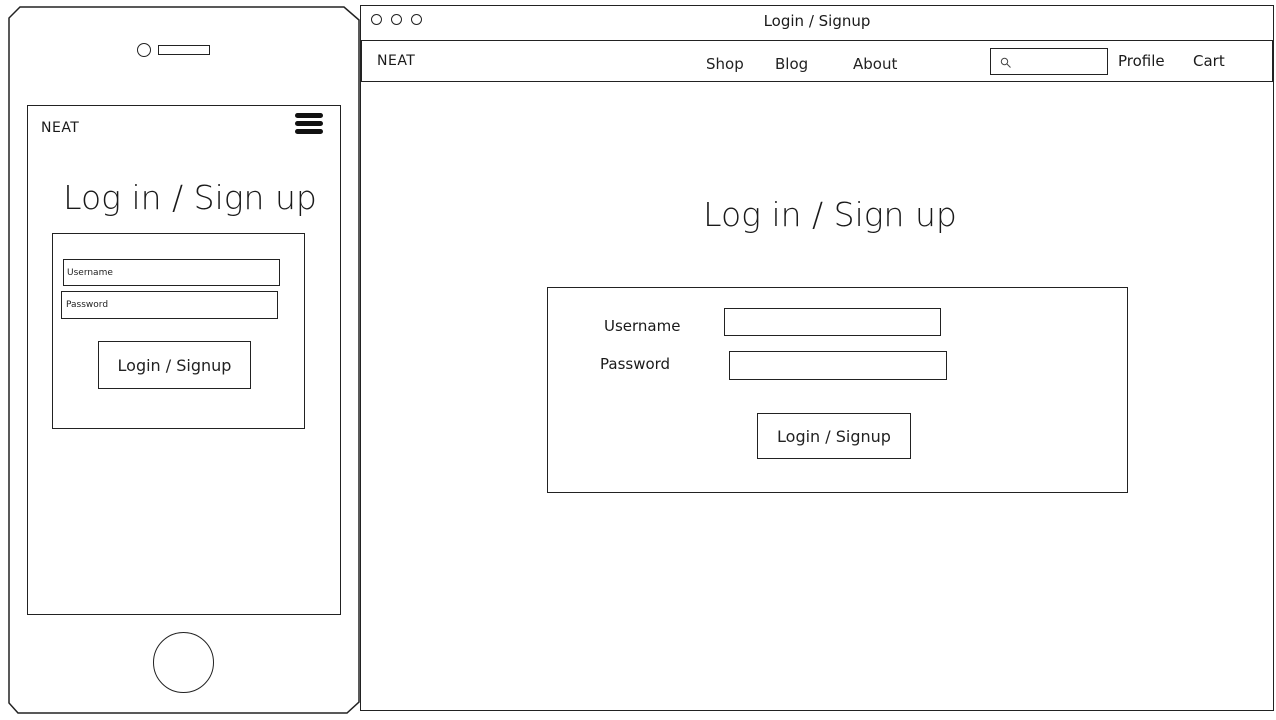  Describe the element at coordinates (169, 305) in the screenshot. I see `mobile-password-input` at that location.